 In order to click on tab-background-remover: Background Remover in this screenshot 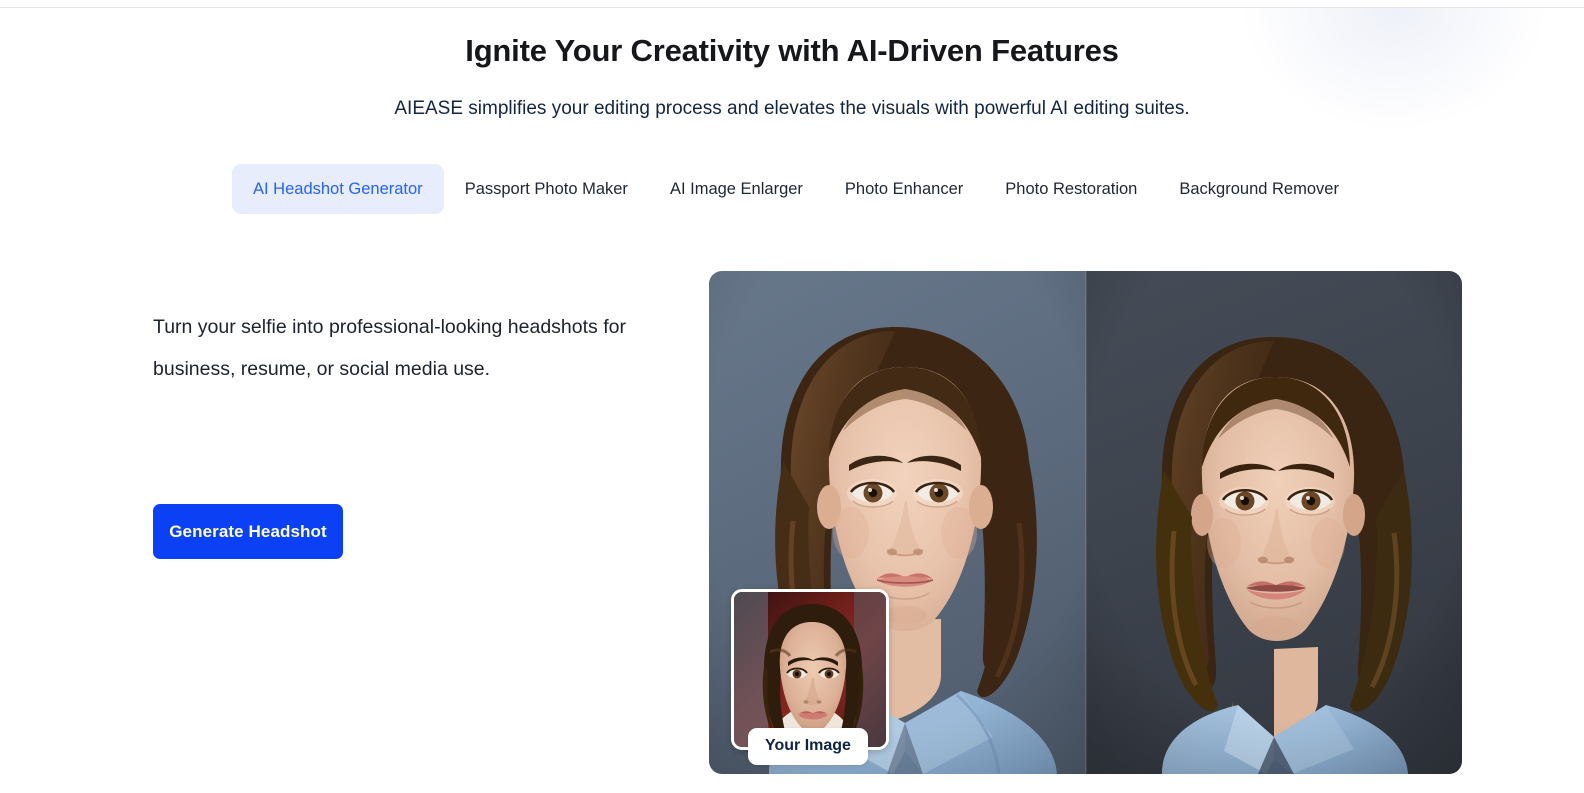, I will do `click(1259, 189)`.